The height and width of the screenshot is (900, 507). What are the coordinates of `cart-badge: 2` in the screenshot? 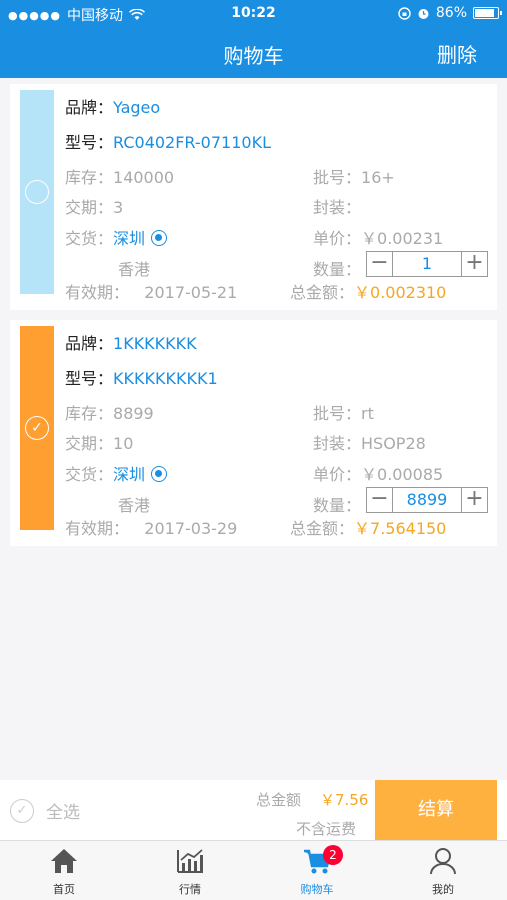 It's located at (333, 855).